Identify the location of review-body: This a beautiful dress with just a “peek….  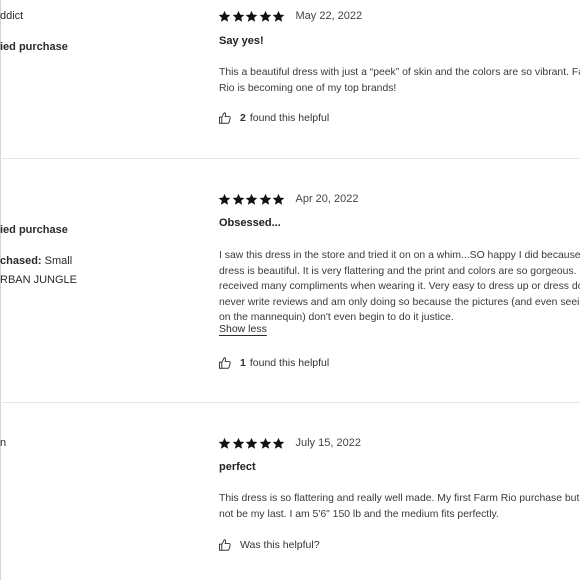
(399, 80).